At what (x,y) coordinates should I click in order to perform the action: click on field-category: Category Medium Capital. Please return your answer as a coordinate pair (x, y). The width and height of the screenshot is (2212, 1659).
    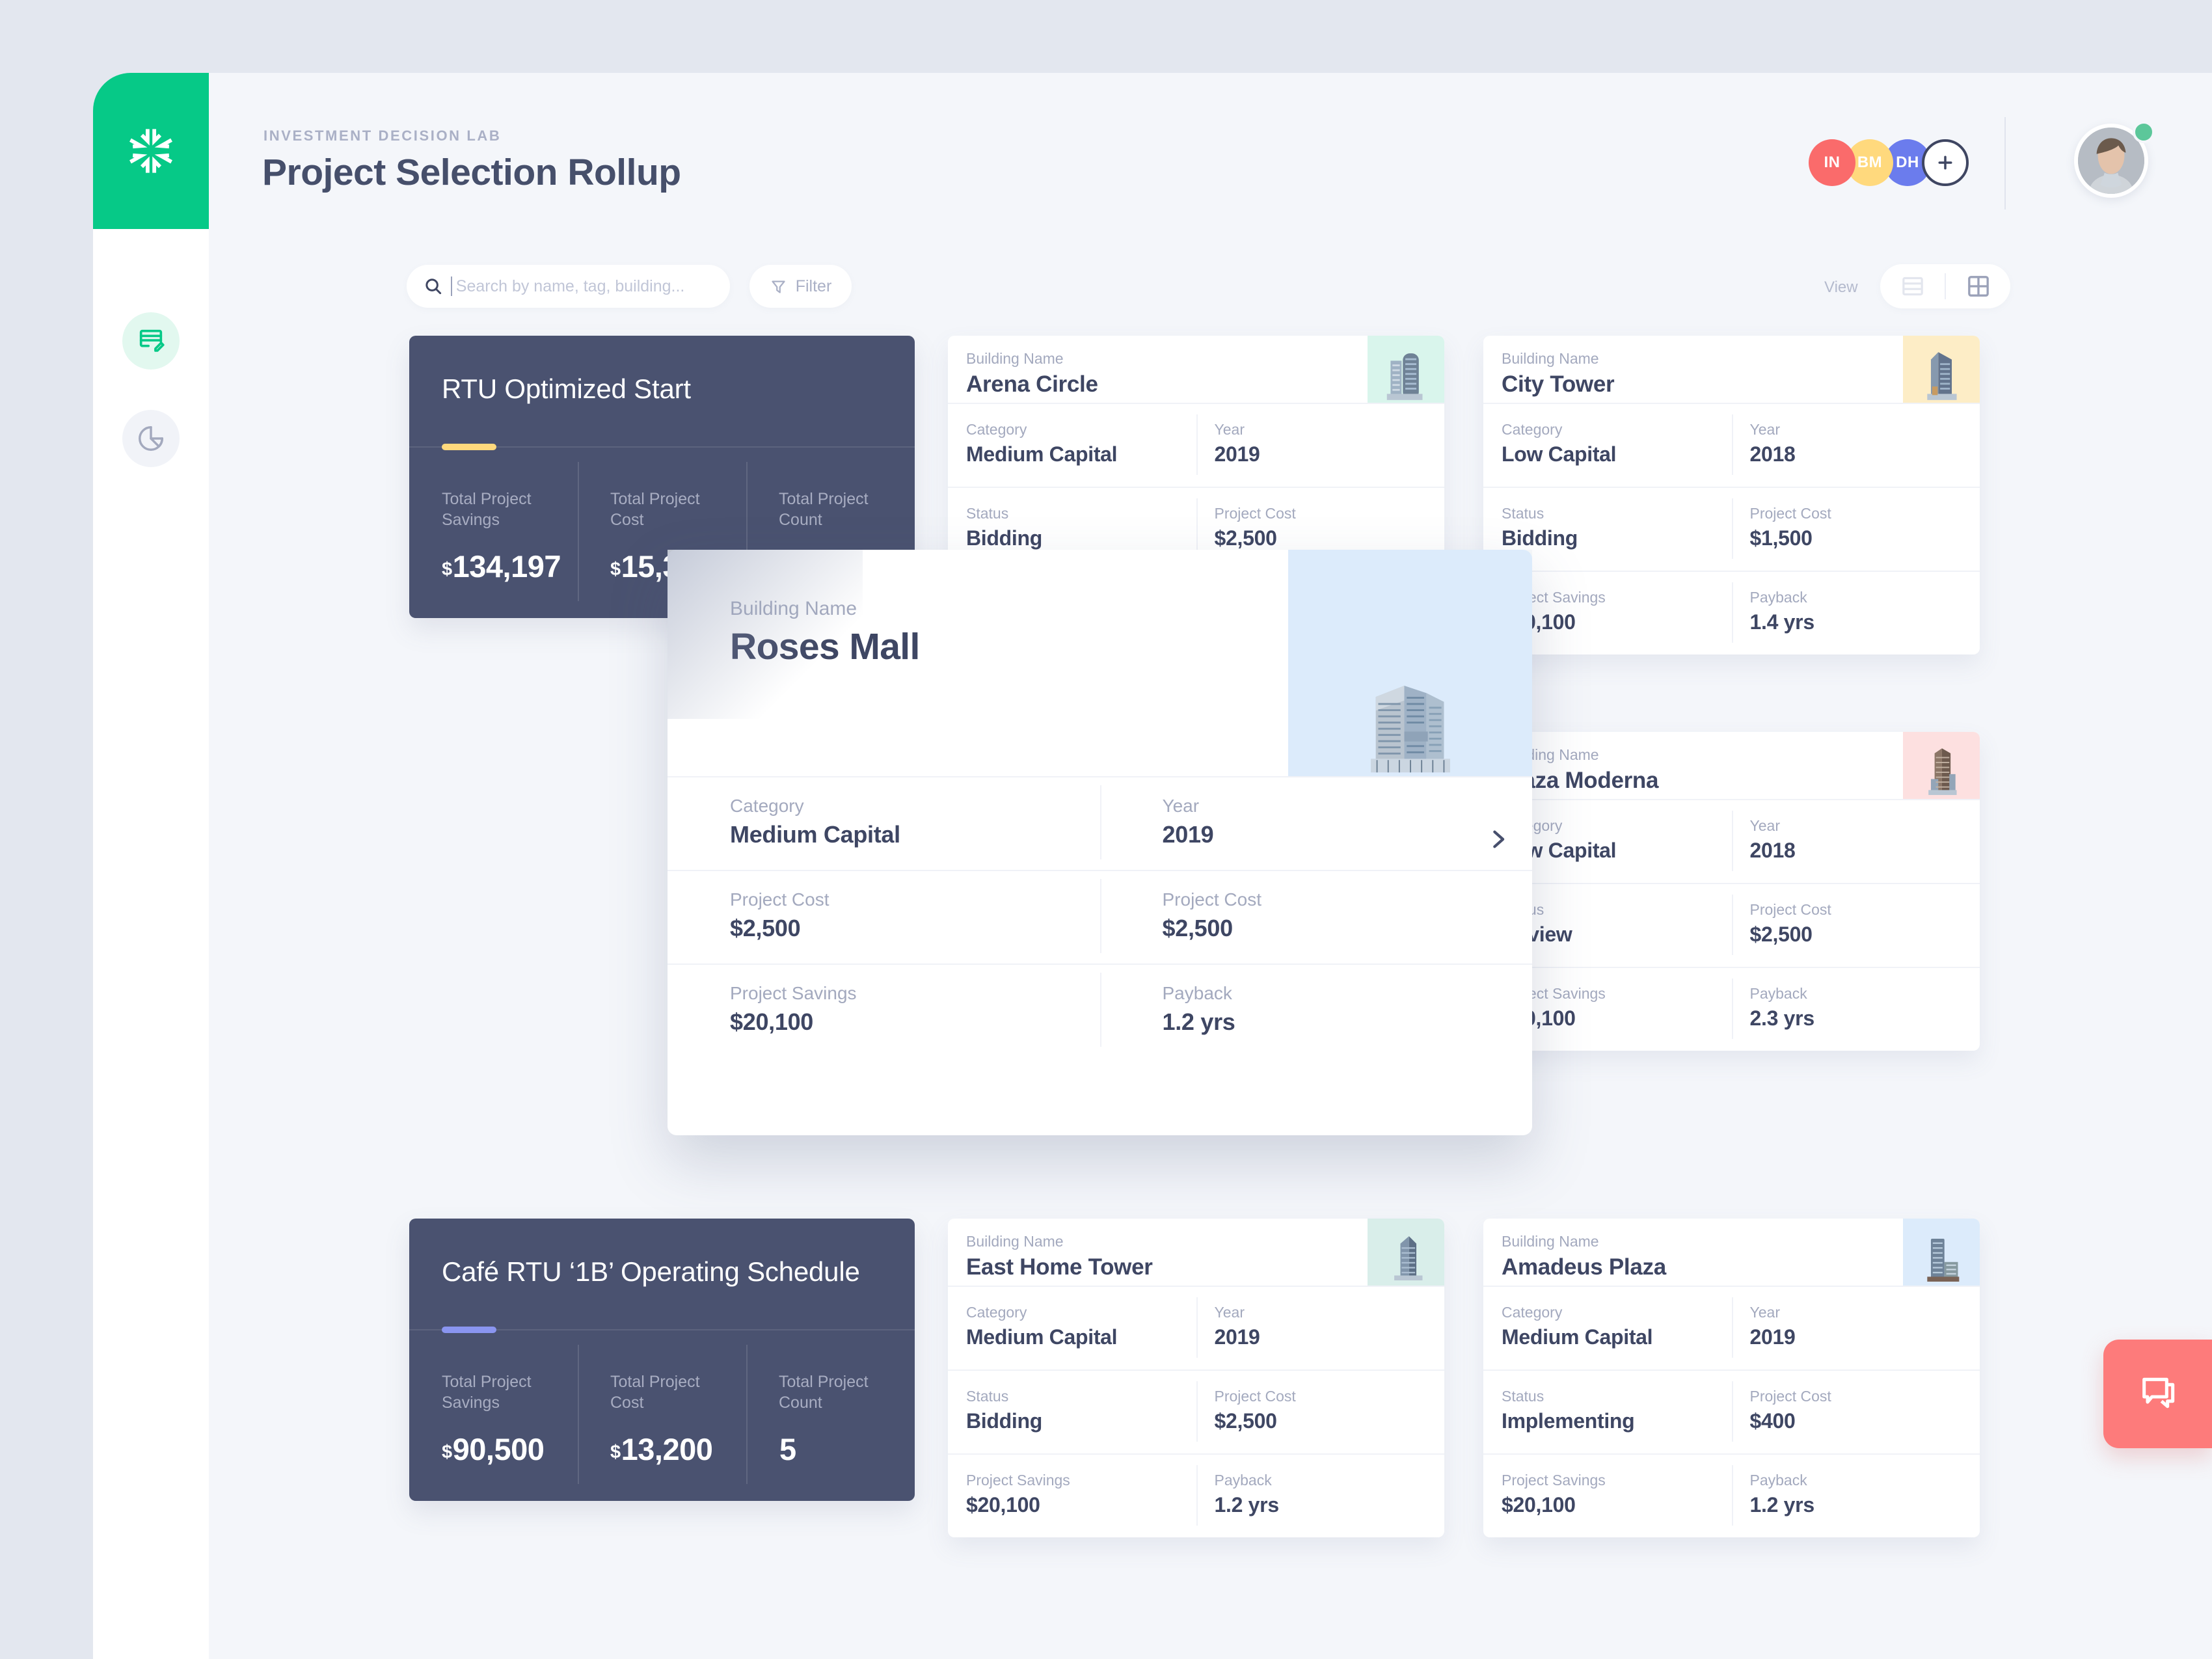
    Looking at the image, I should click on (1072, 446).